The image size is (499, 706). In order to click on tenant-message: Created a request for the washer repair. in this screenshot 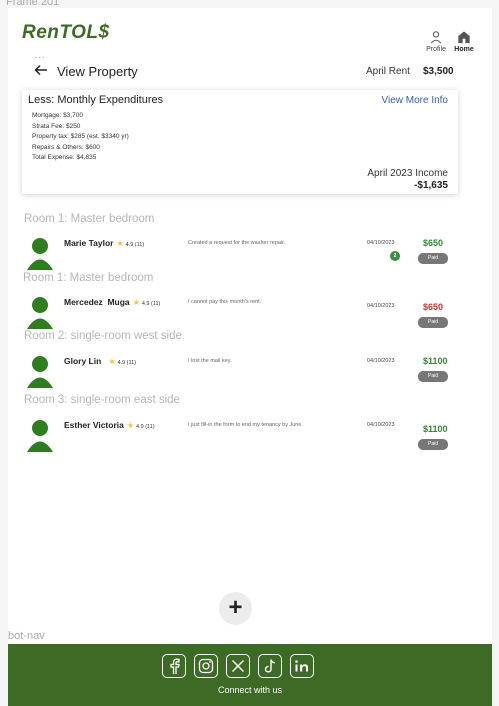, I will do `click(236, 243)`.